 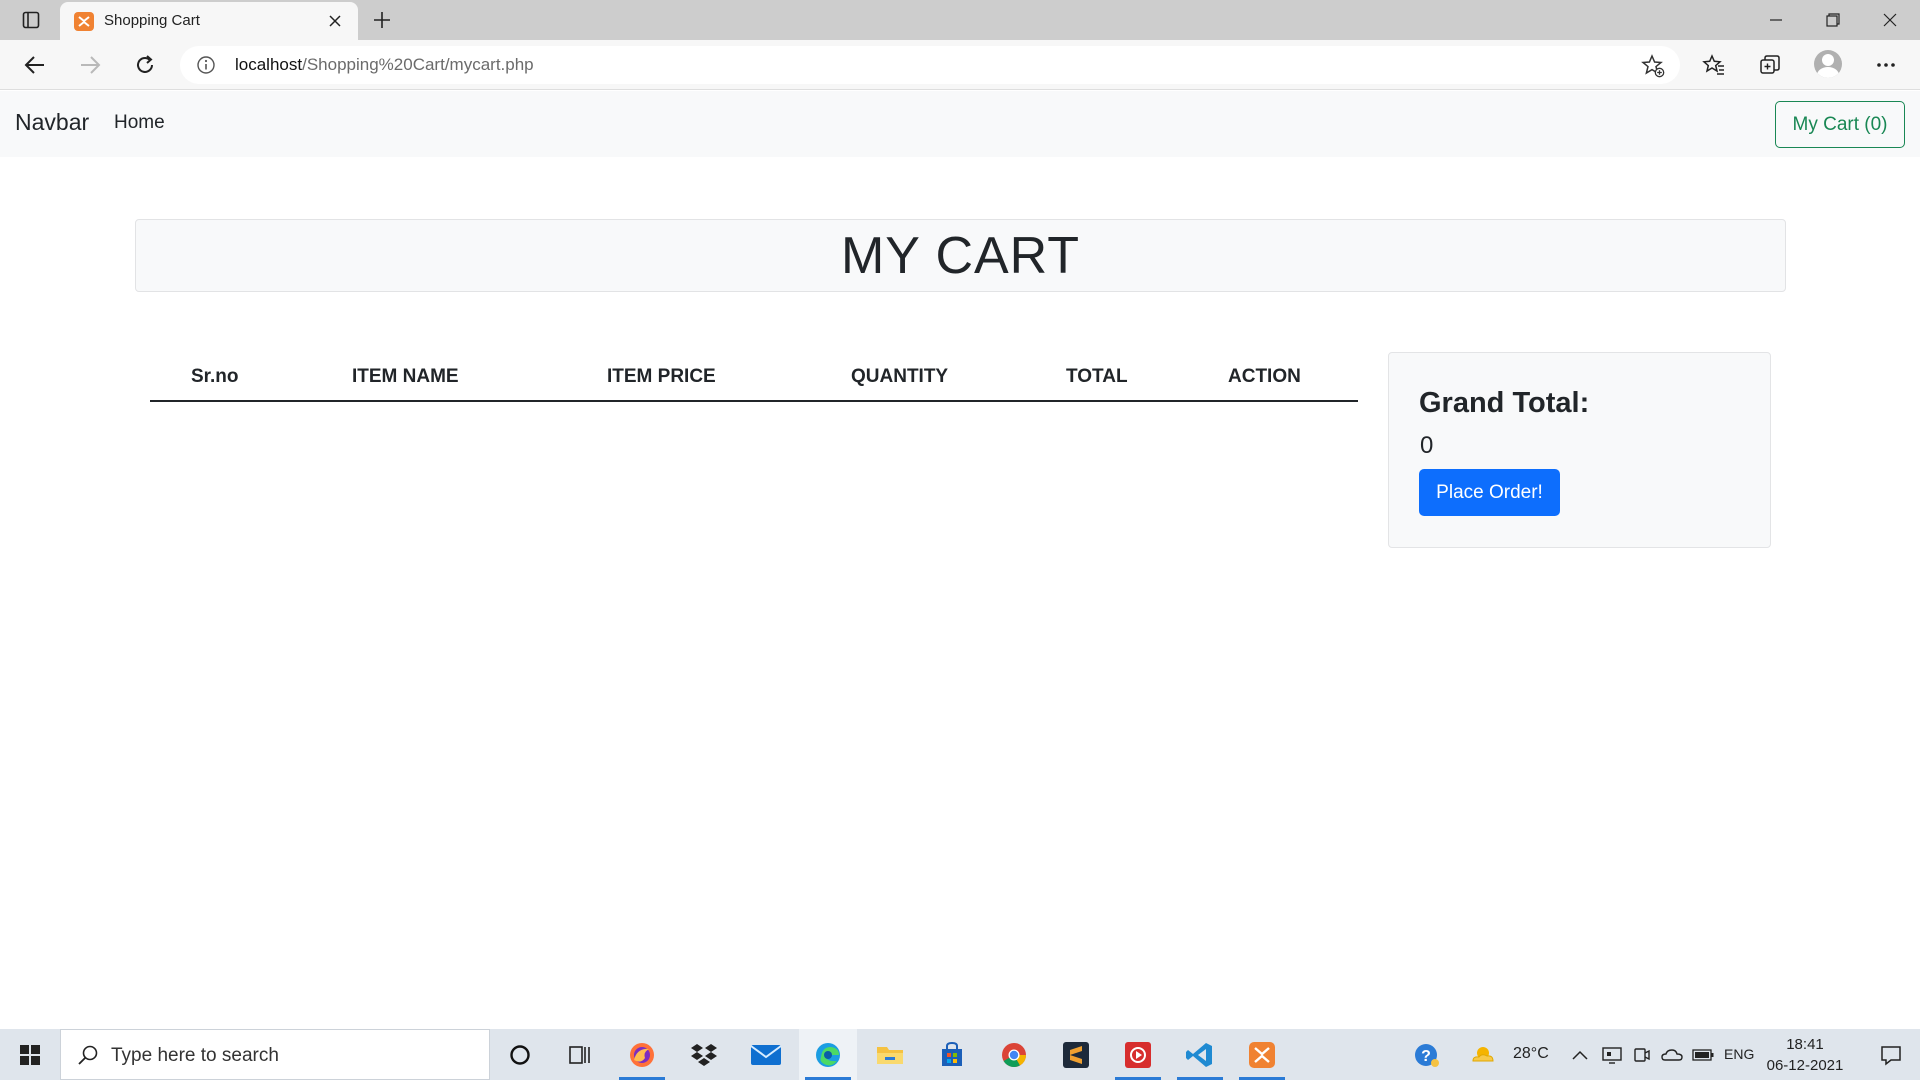 I want to click on browser-tab: Shopping Cart, so click(x=209, y=21).